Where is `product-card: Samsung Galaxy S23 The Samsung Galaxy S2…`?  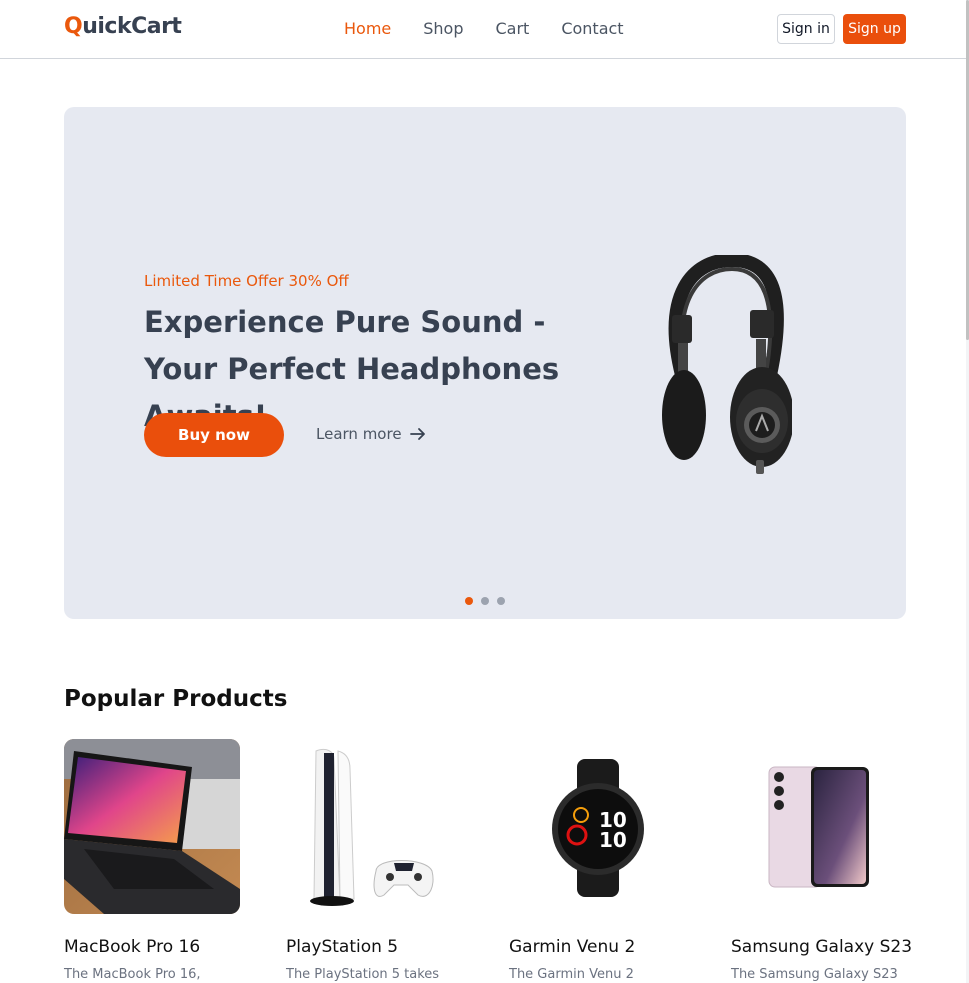
product-card: Samsung Galaxy S23 The Samsung Galaxy S2… is located at coordinates (821, 860).